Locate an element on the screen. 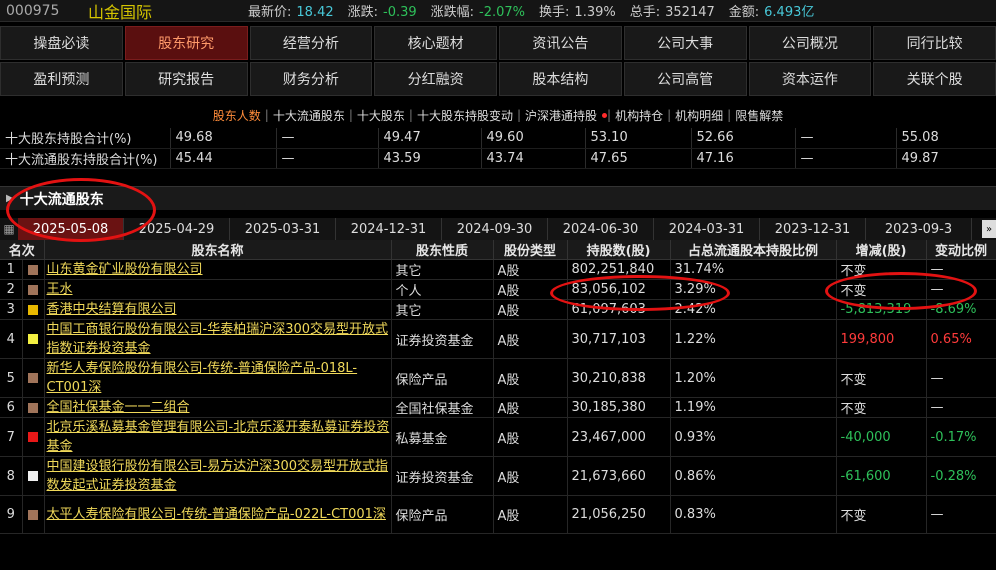 The width and height of the screenshot is (996, 570). change-pct: -0.17% is located at coordinates (961, 437).